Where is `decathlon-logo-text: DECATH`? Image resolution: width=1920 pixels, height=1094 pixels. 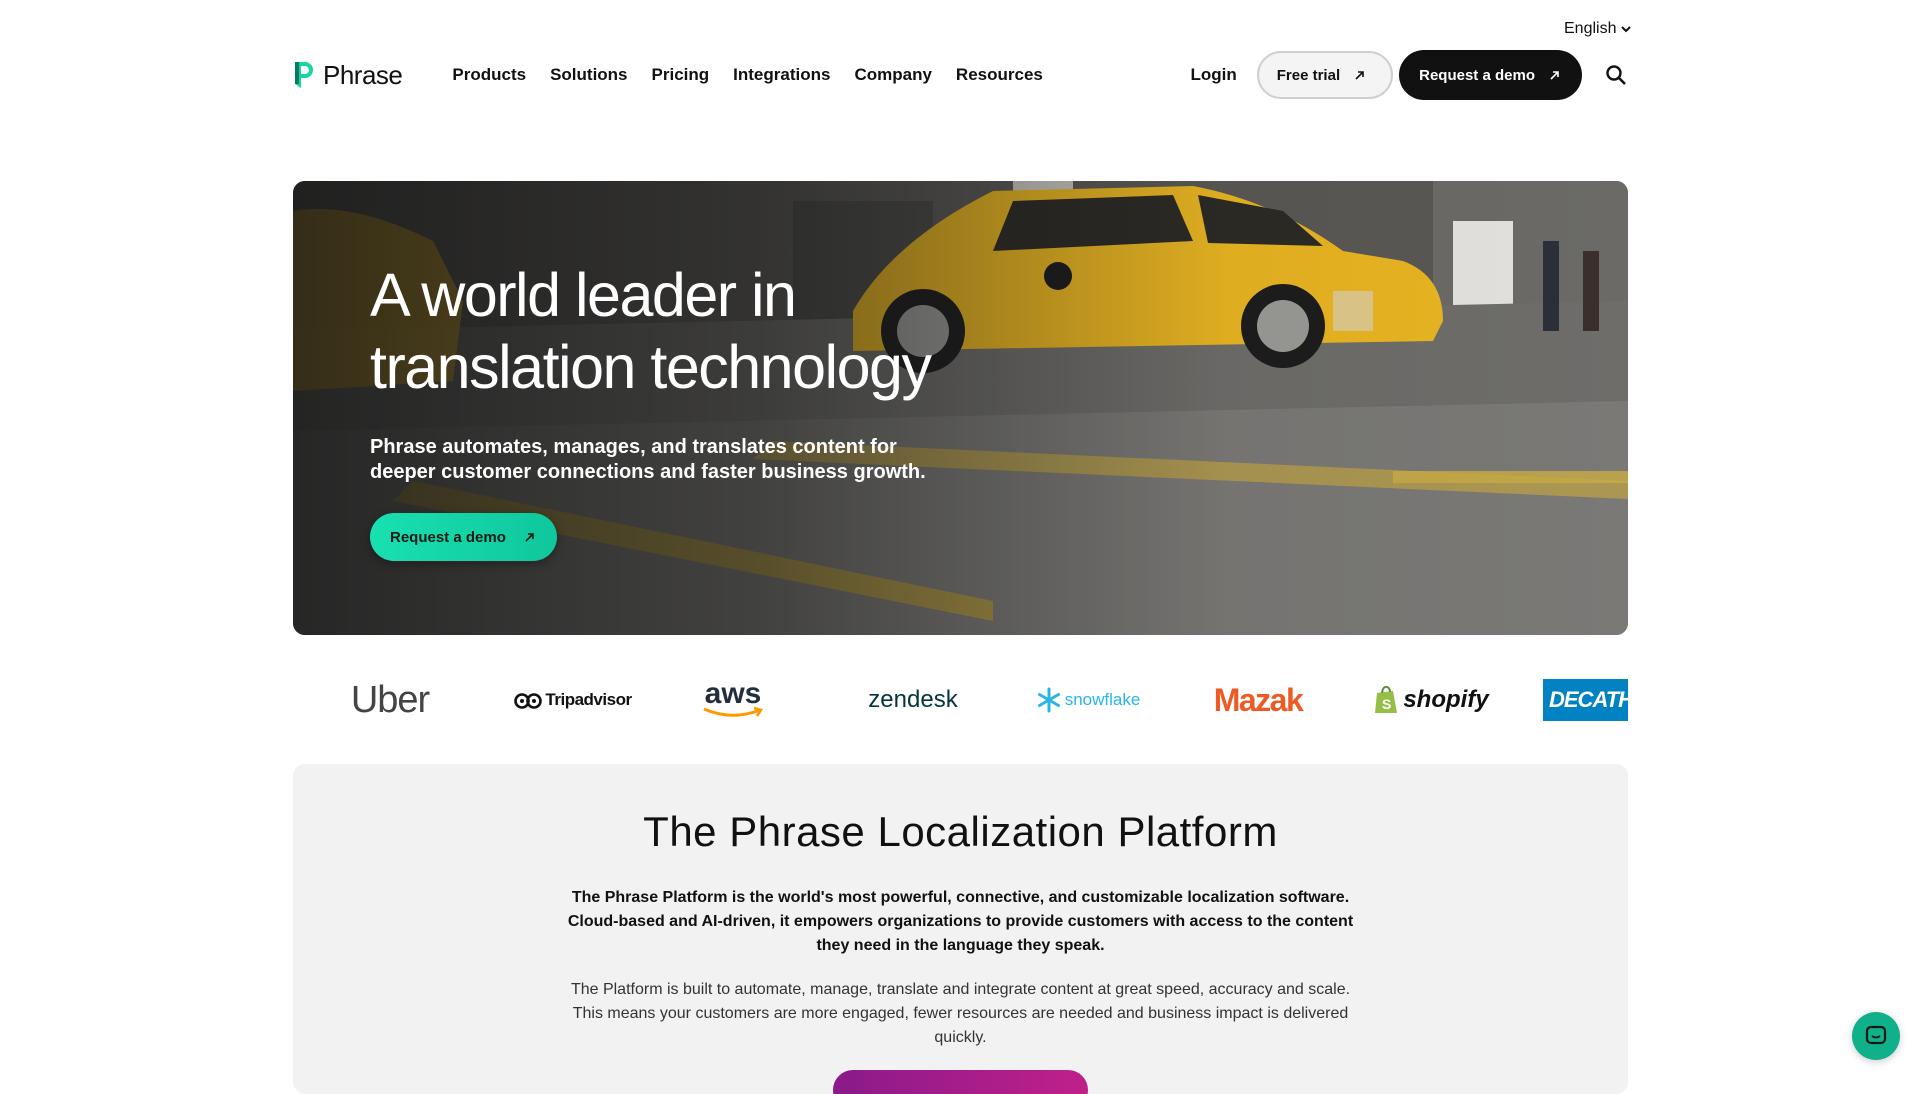 decathlon-logo-text: DECATH is located at coordinates (1588, 699).